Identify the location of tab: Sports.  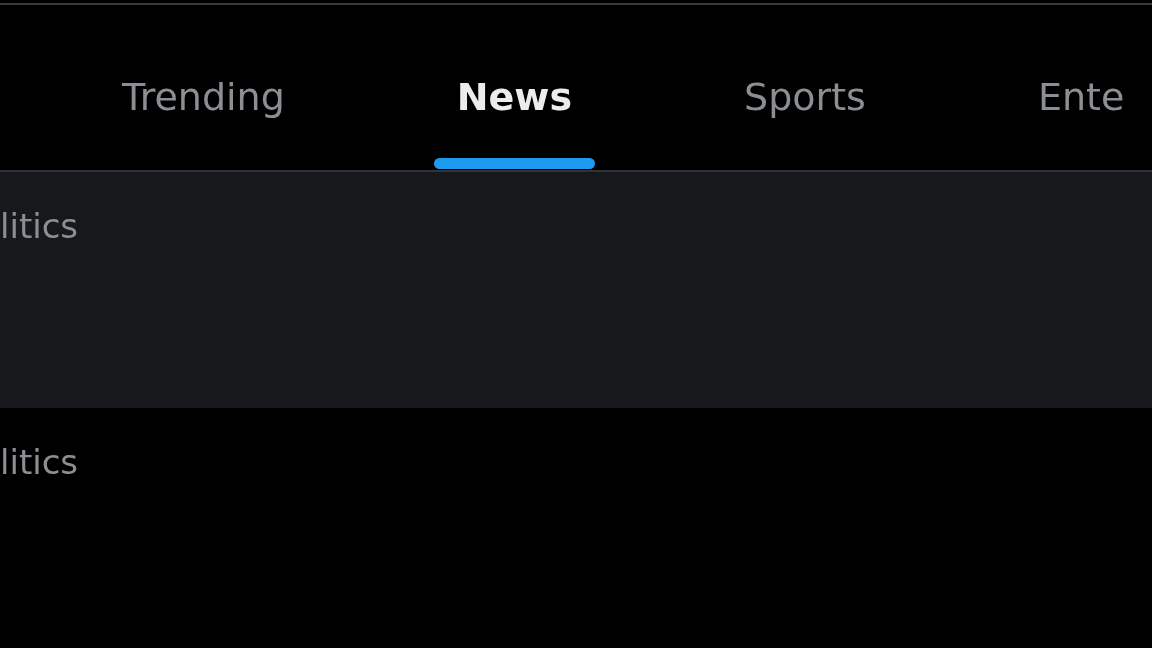
(805, 87).